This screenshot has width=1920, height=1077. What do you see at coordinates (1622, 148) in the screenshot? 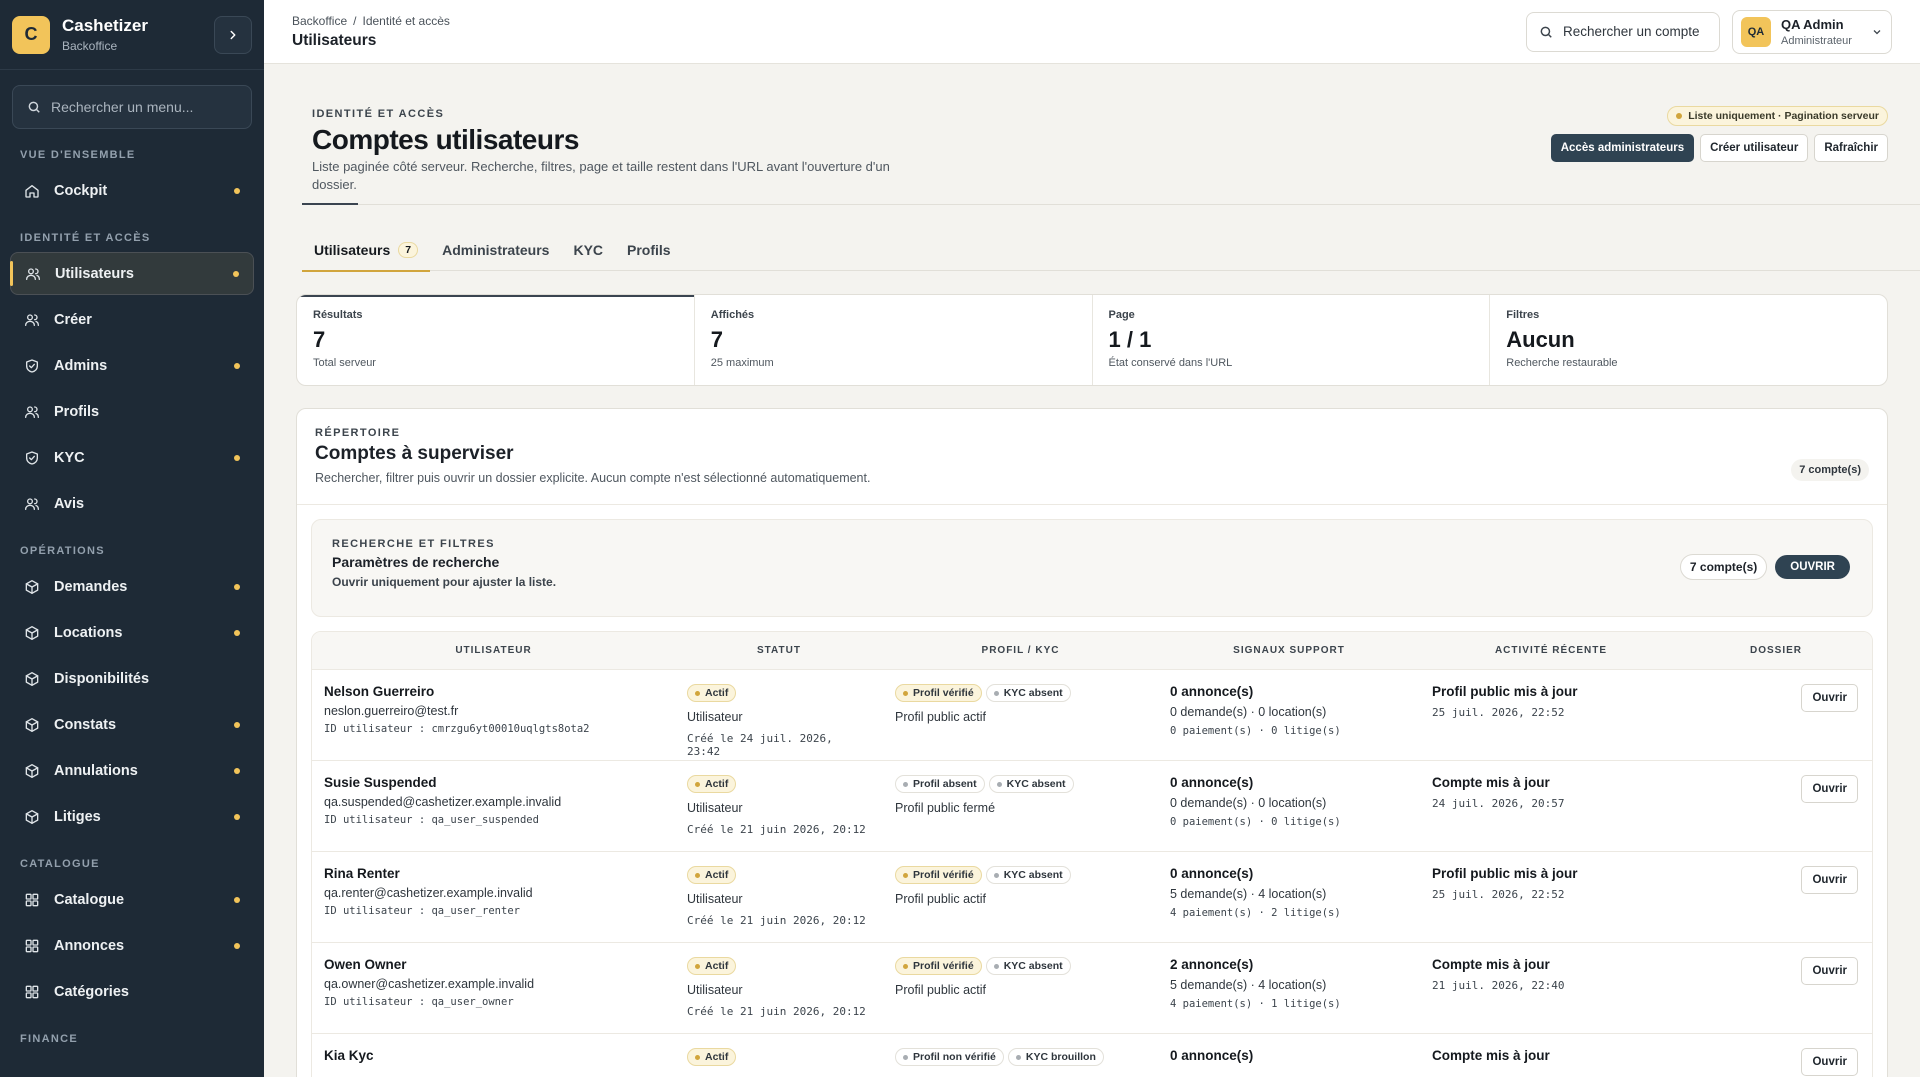
I see `admin-access-button: Accès administrateurs` at bounding box center [1622, 148].